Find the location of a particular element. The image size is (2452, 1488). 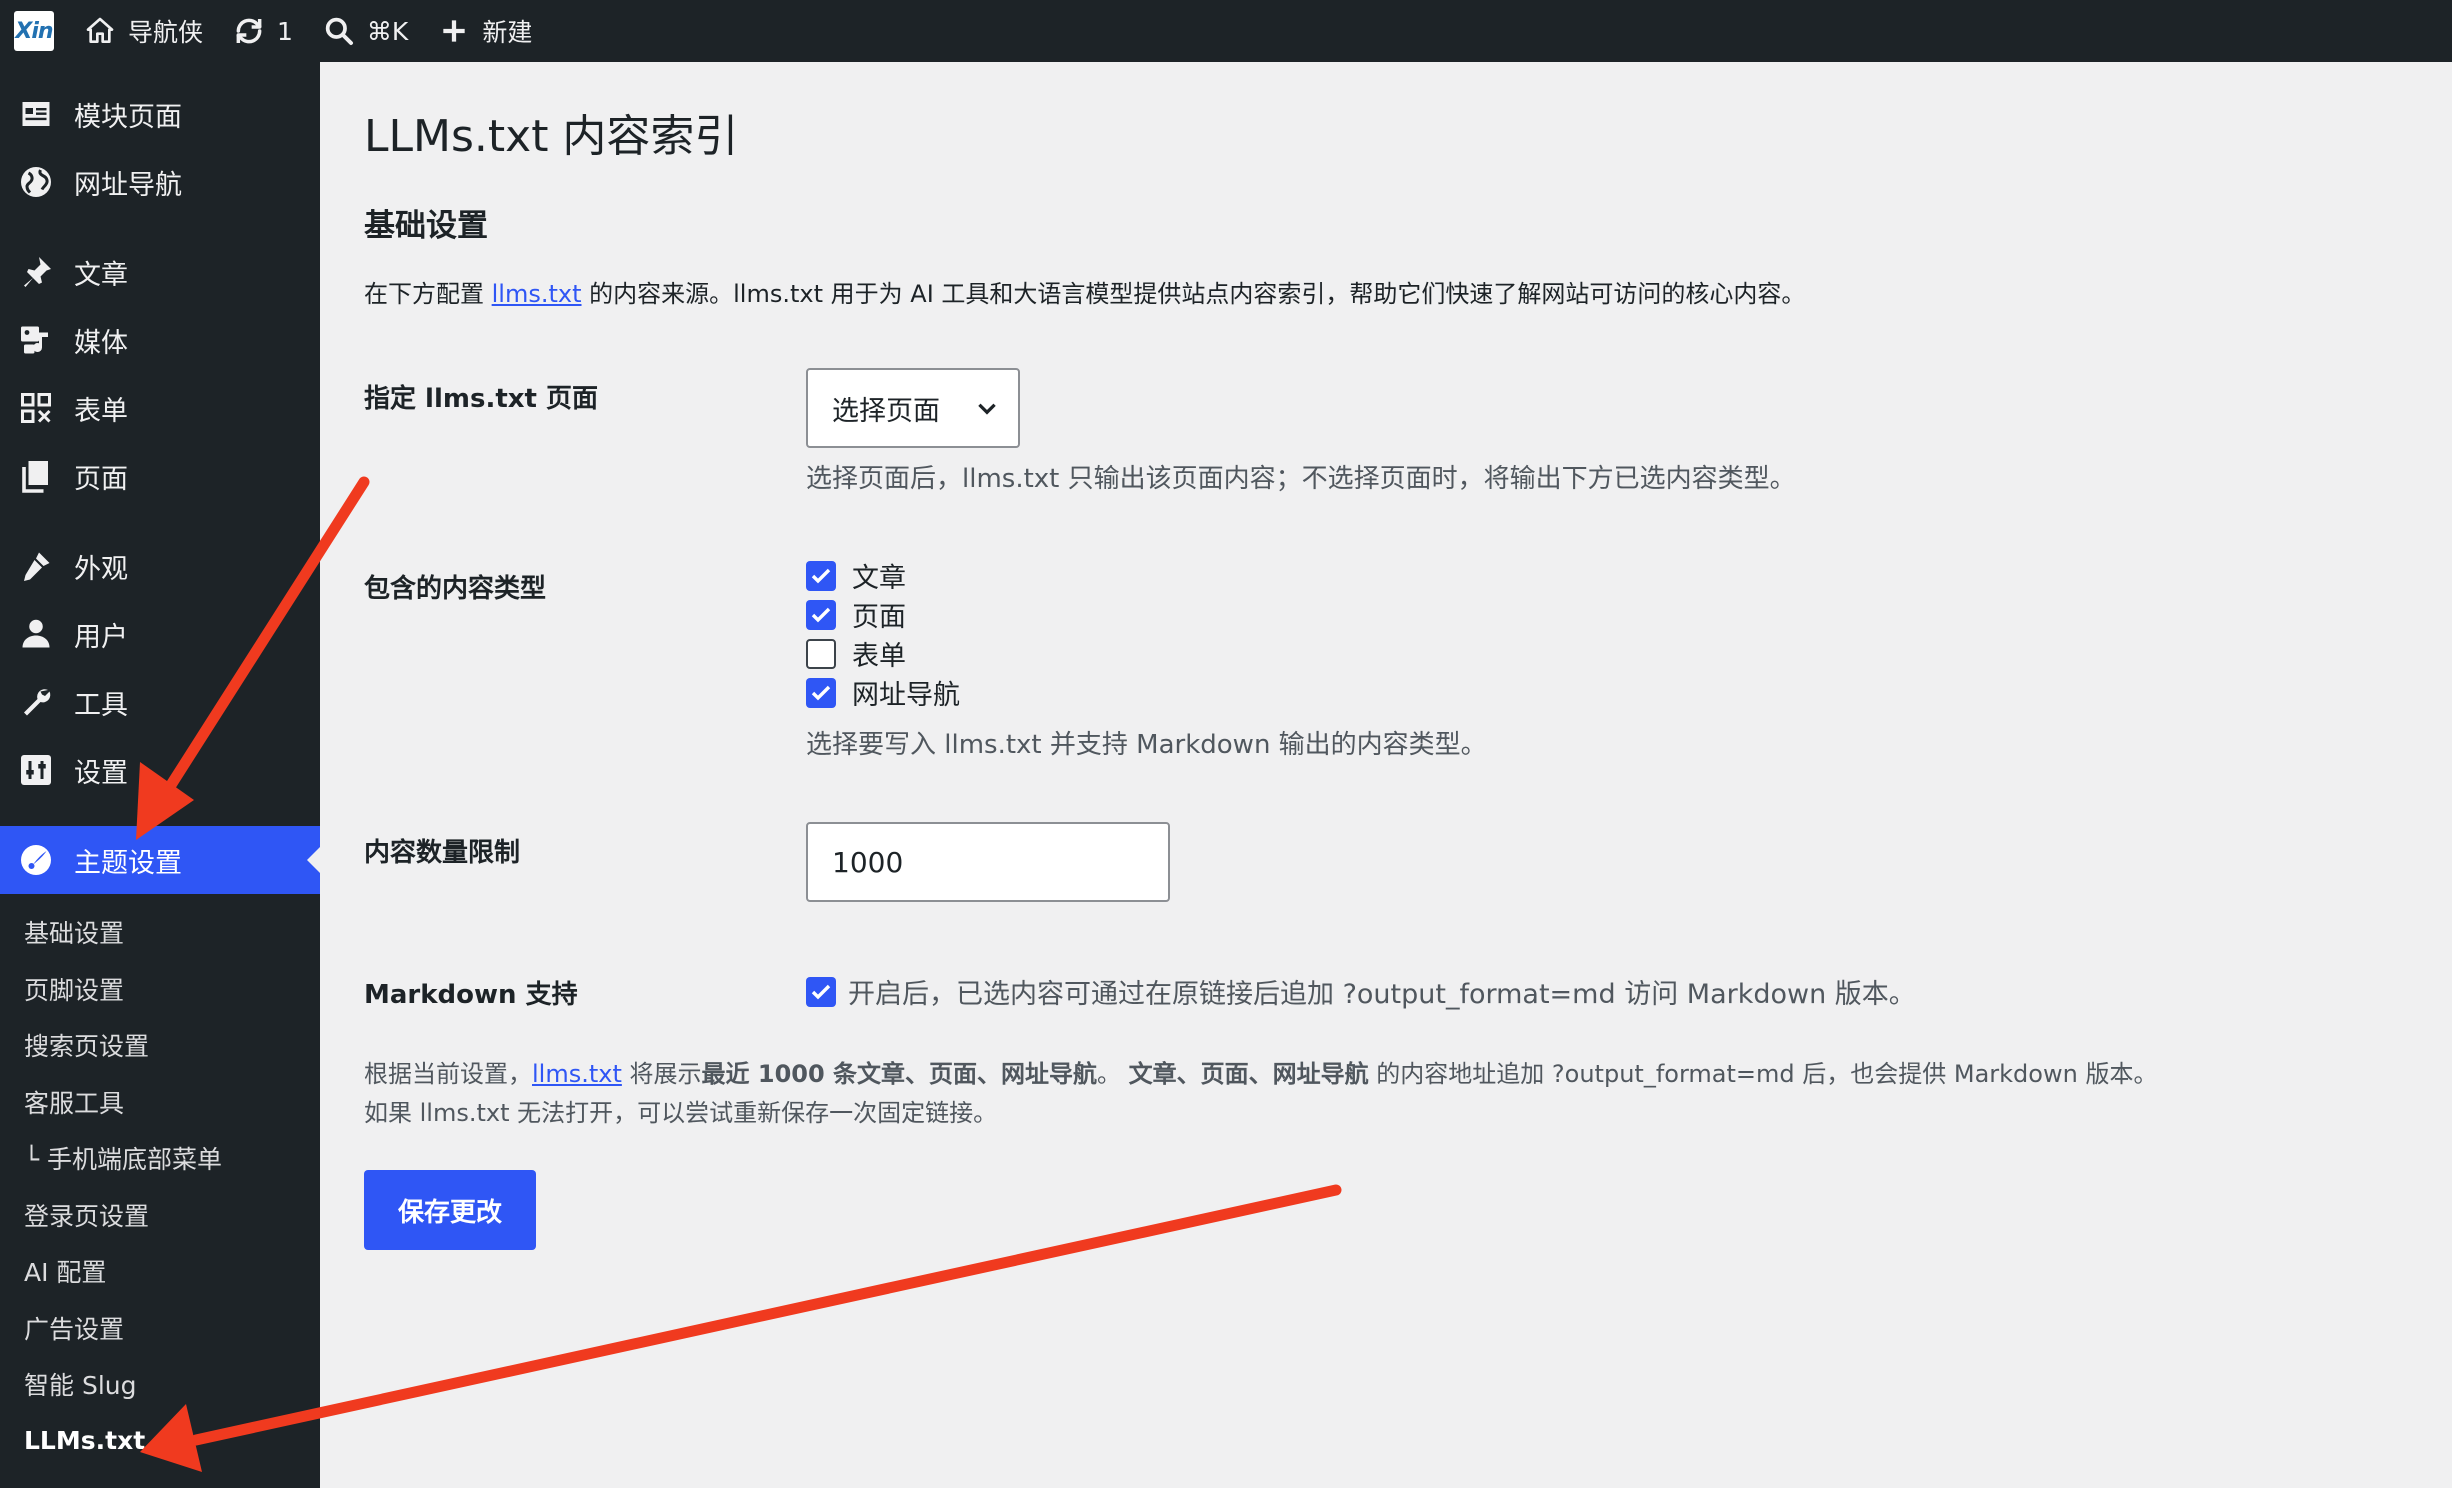

save-button: 保存更改 is located at coordinates (450, 1210).